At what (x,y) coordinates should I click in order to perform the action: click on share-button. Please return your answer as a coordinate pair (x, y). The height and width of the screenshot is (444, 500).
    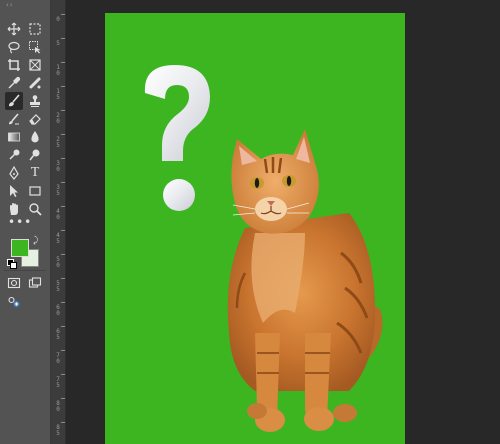
    Looking at the image, I should click on (14, 302).